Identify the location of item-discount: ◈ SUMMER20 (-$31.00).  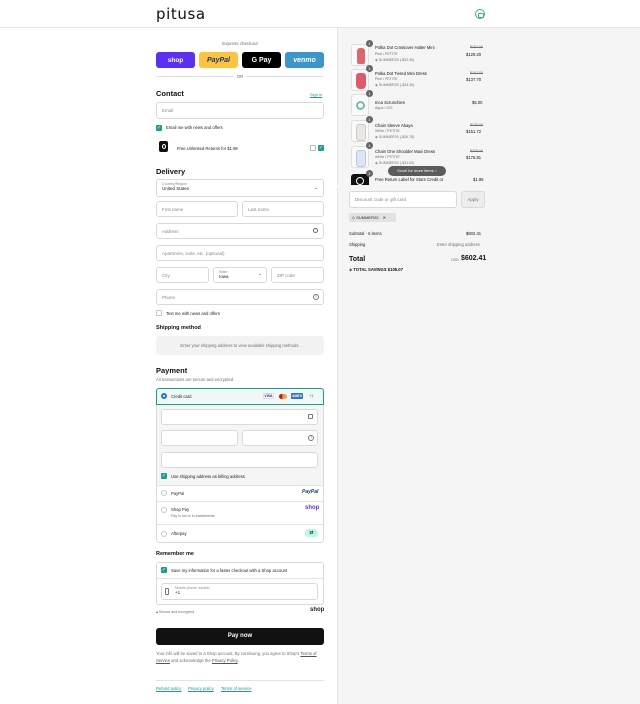
(395, 163).